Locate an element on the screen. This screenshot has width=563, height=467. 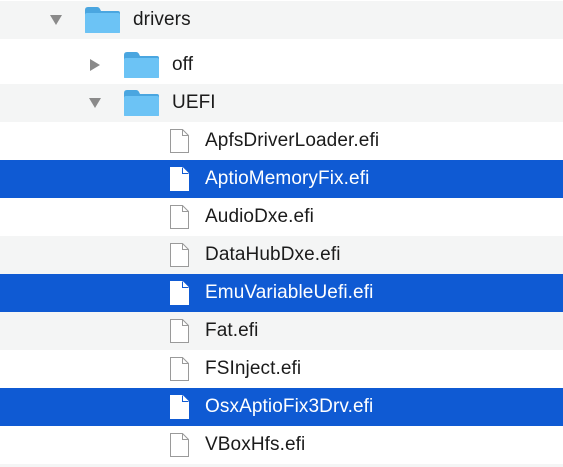
file-row: DataHubDxe.efi is located at coordinates (281, 255).